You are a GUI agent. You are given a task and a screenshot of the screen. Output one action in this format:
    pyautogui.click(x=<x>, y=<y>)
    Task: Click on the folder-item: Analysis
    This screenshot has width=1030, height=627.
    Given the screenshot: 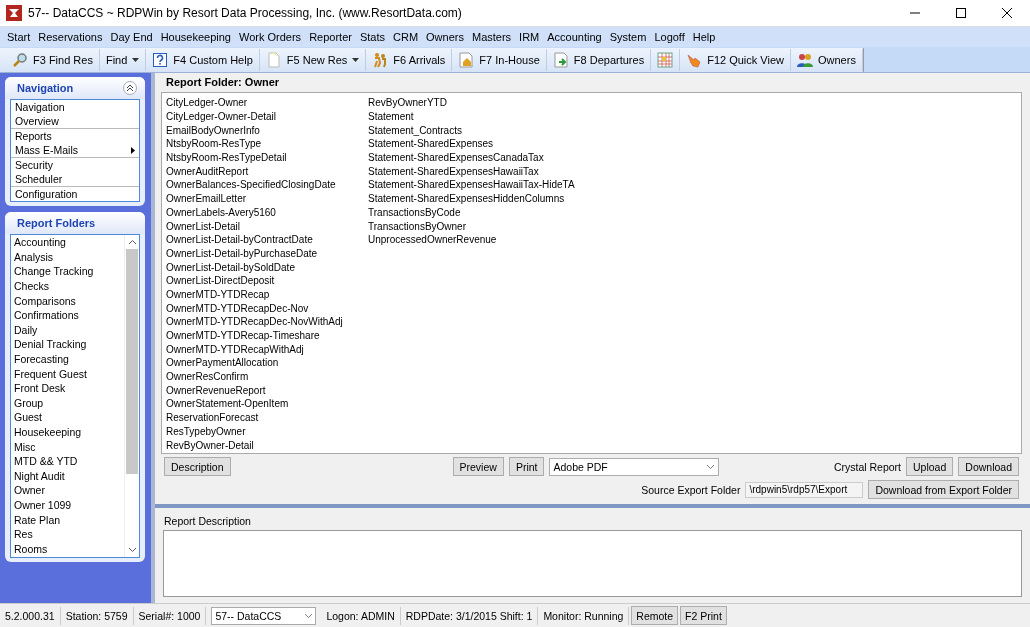 What is the action you would take?
    pyautogui.click(x=67, y=257)
    